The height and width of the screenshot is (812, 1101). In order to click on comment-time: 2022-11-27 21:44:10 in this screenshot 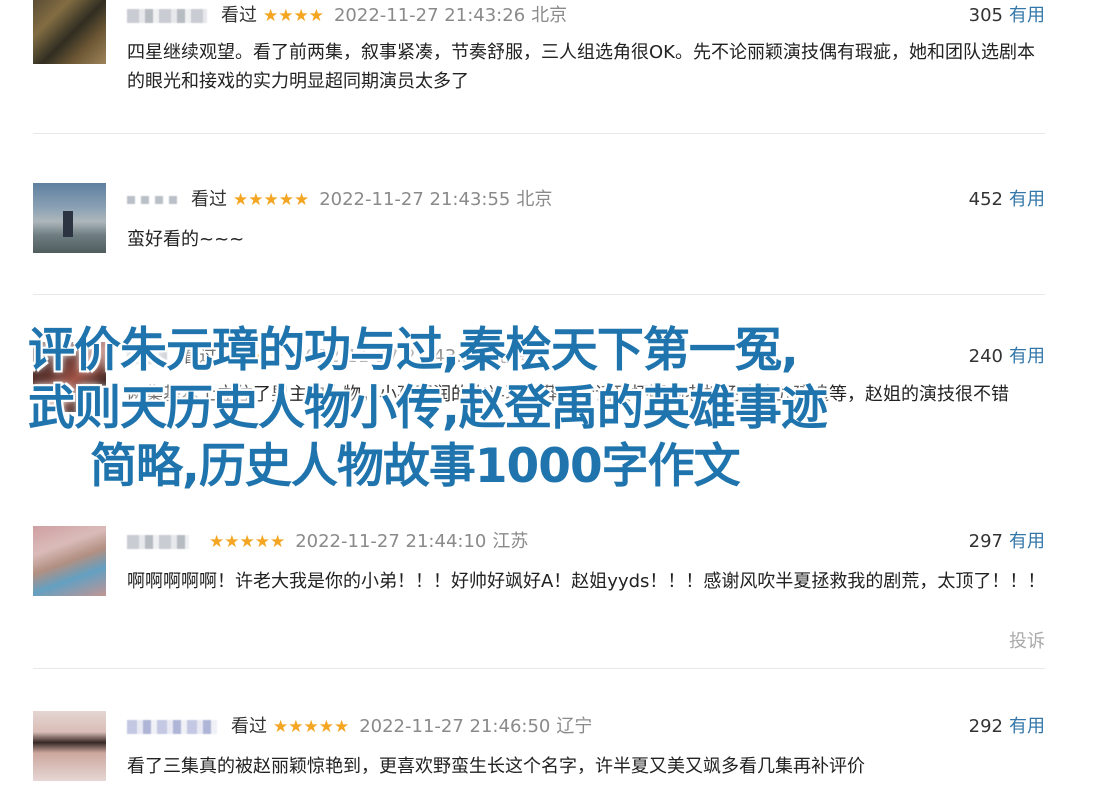, I will do `click(391, 541)`.